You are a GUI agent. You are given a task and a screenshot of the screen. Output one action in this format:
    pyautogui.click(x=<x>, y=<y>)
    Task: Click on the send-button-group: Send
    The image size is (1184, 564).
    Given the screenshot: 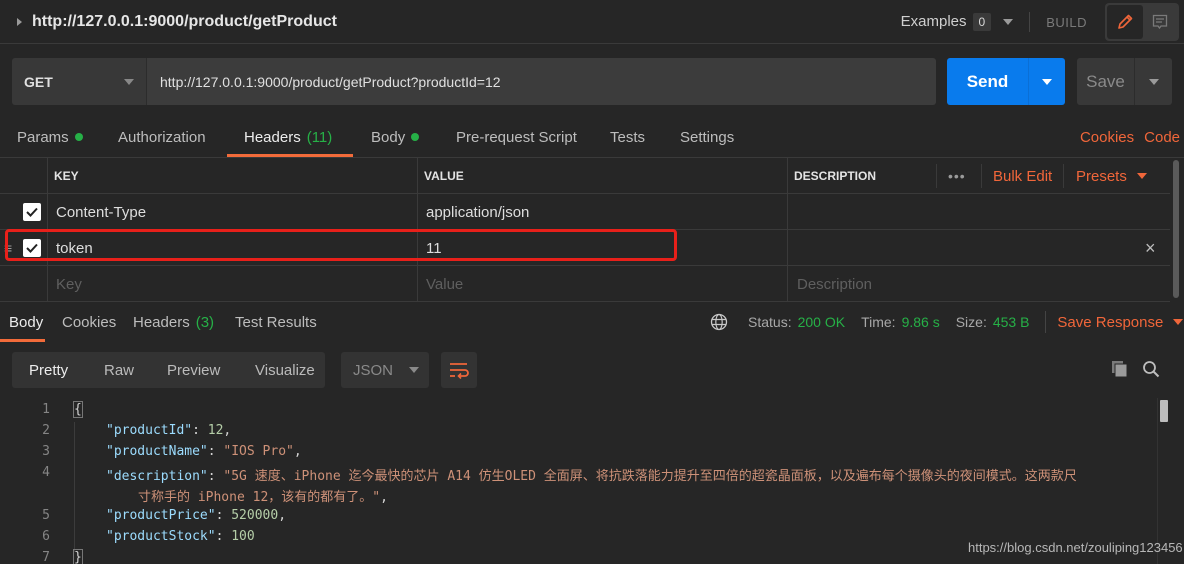 What is the action you would take?
    pyautogui.click(x=1006, y=81)
    